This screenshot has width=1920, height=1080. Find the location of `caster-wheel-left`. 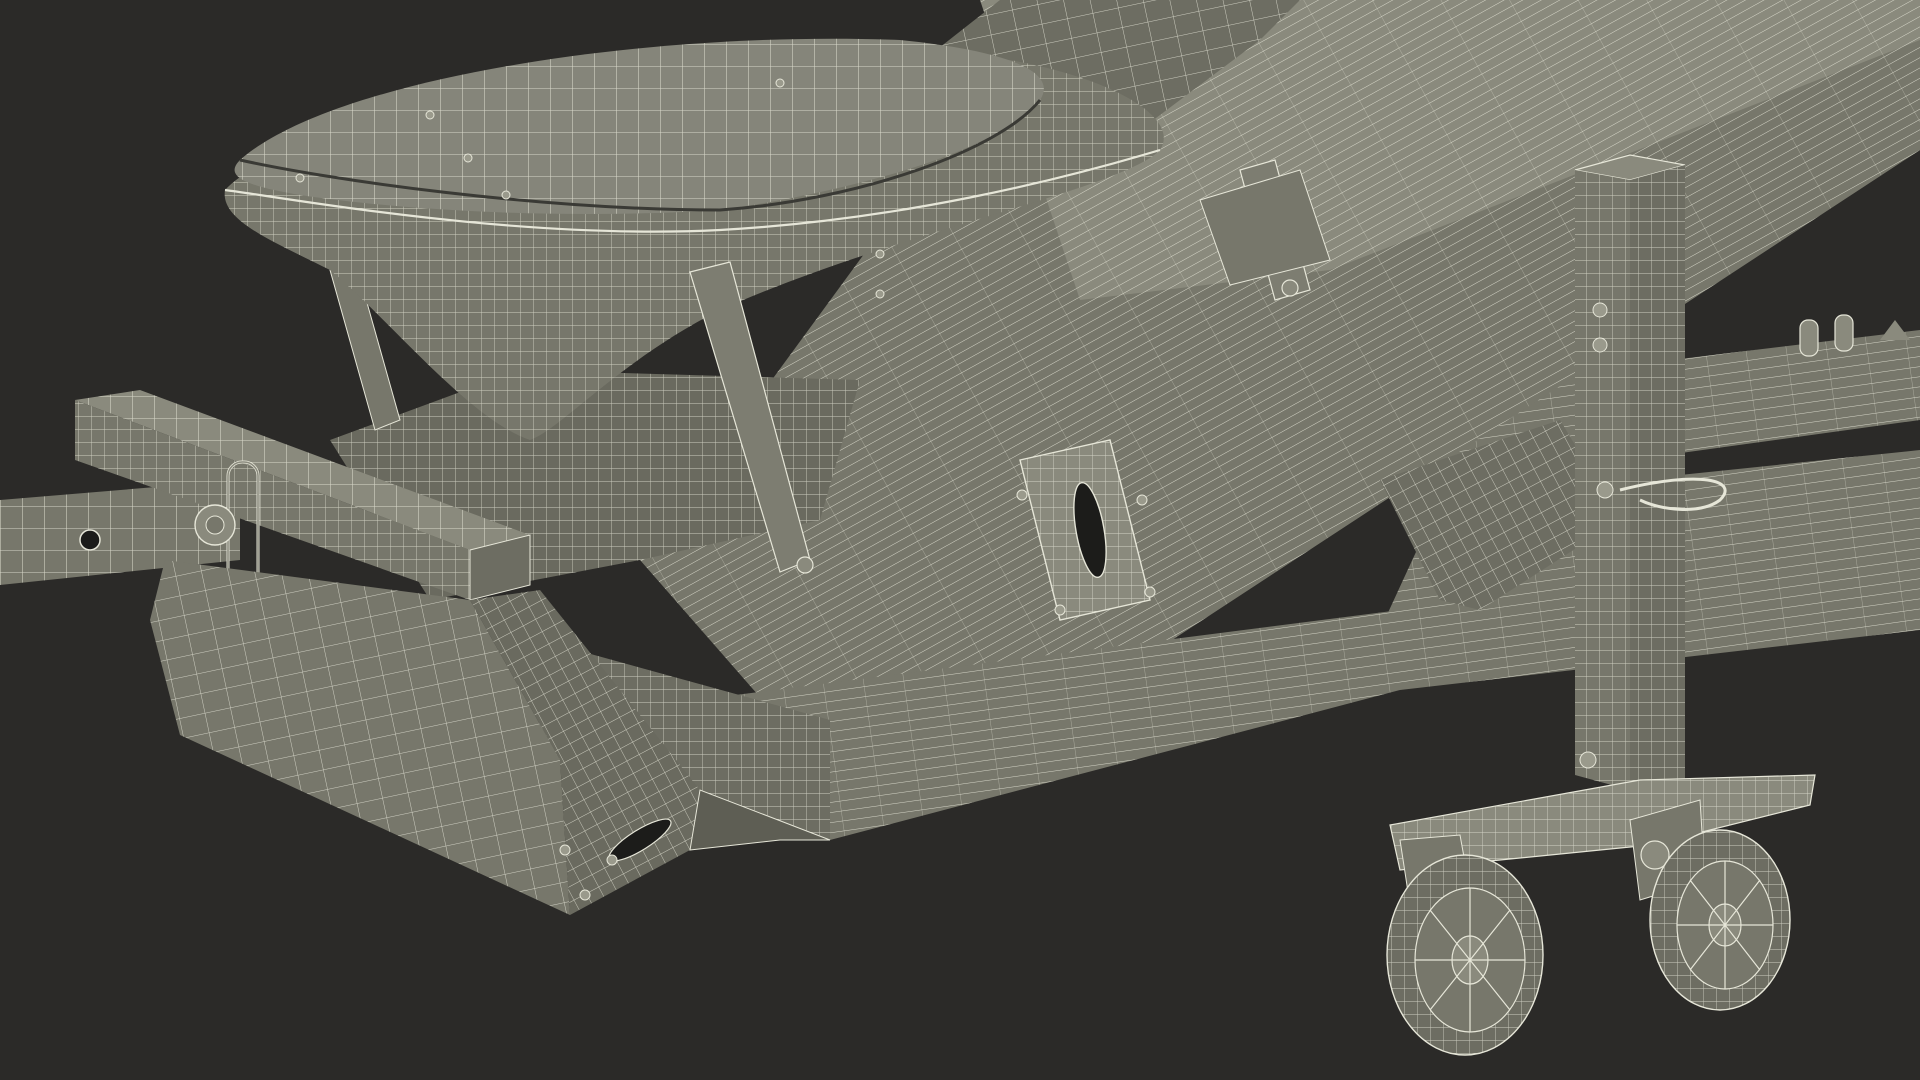

caster-wheel-left is located at coordinates (1465, 955).